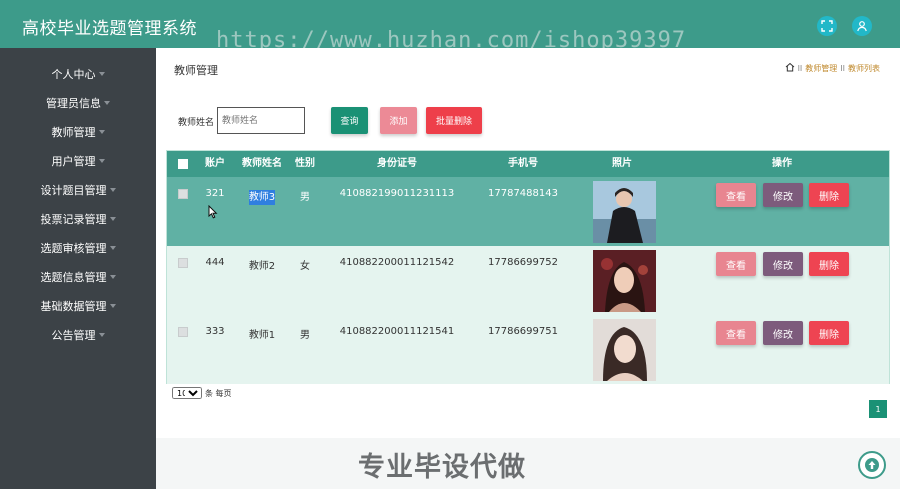  Describe the element at coordinates (215, 193) in the screenshot. I see `cell-account: 321` at that location.